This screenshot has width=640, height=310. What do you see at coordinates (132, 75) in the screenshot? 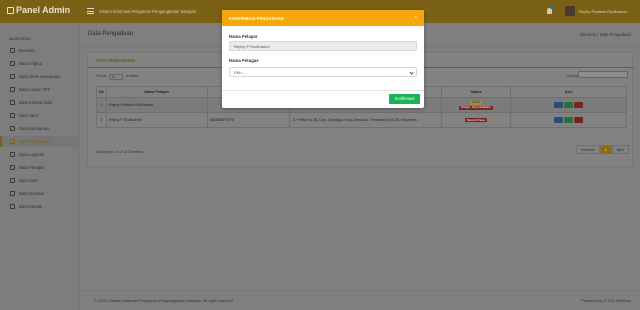
I see `show-suffix: entries` at bounding box center [132, 75].